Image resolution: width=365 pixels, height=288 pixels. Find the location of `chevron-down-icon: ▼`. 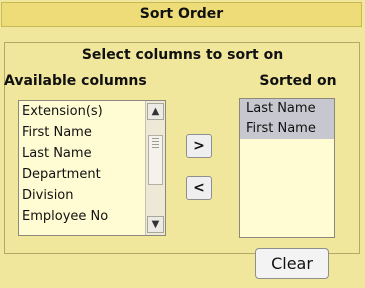

chevron-down-icon: ▼ is located at coordinates (155, 224).